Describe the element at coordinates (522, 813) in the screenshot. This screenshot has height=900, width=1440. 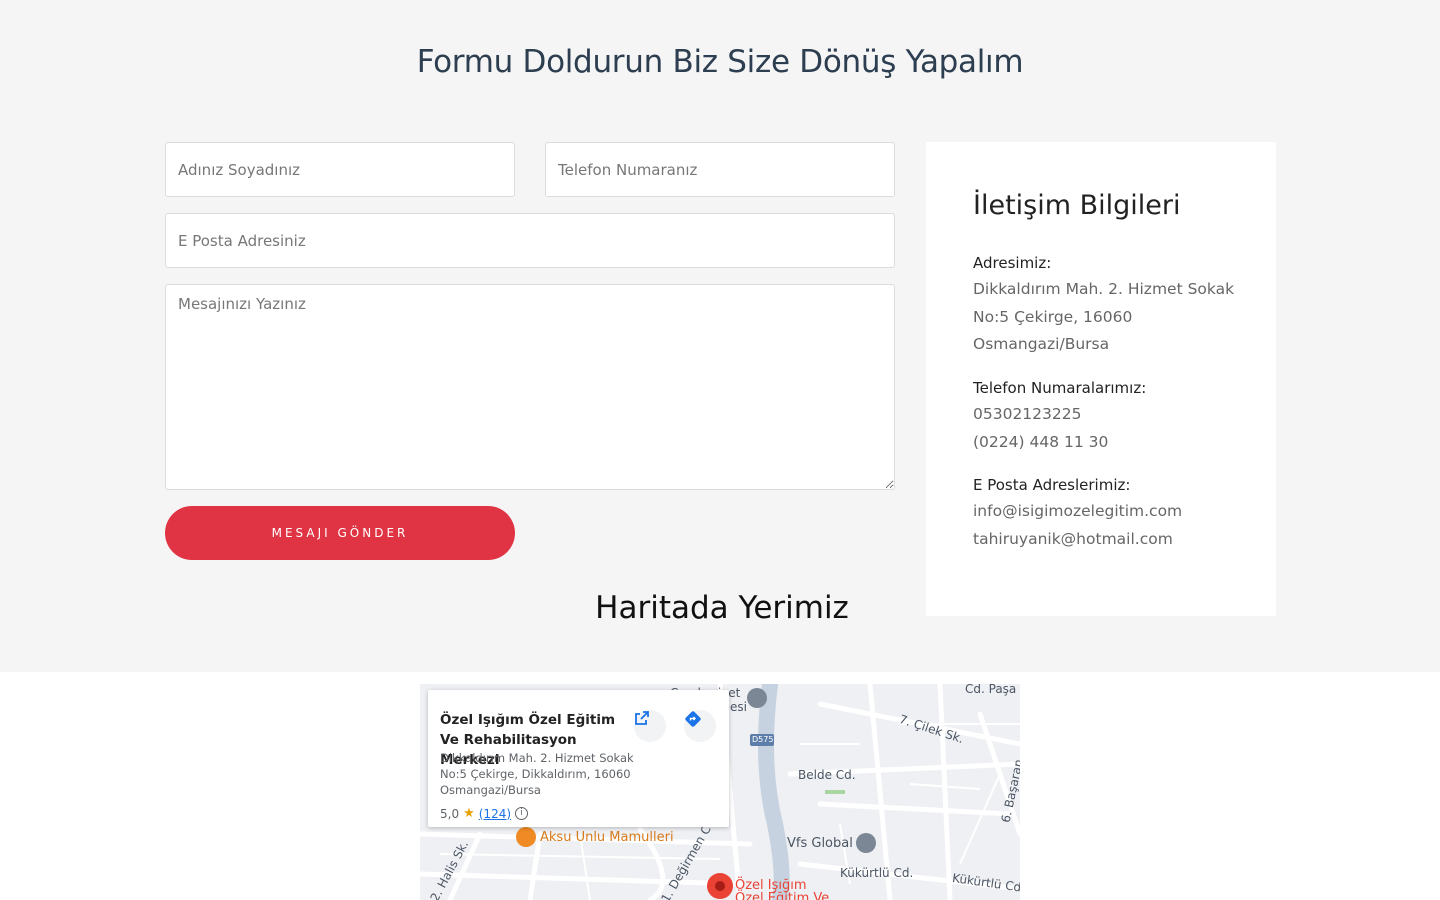
I see `info-icon: i` at that location.